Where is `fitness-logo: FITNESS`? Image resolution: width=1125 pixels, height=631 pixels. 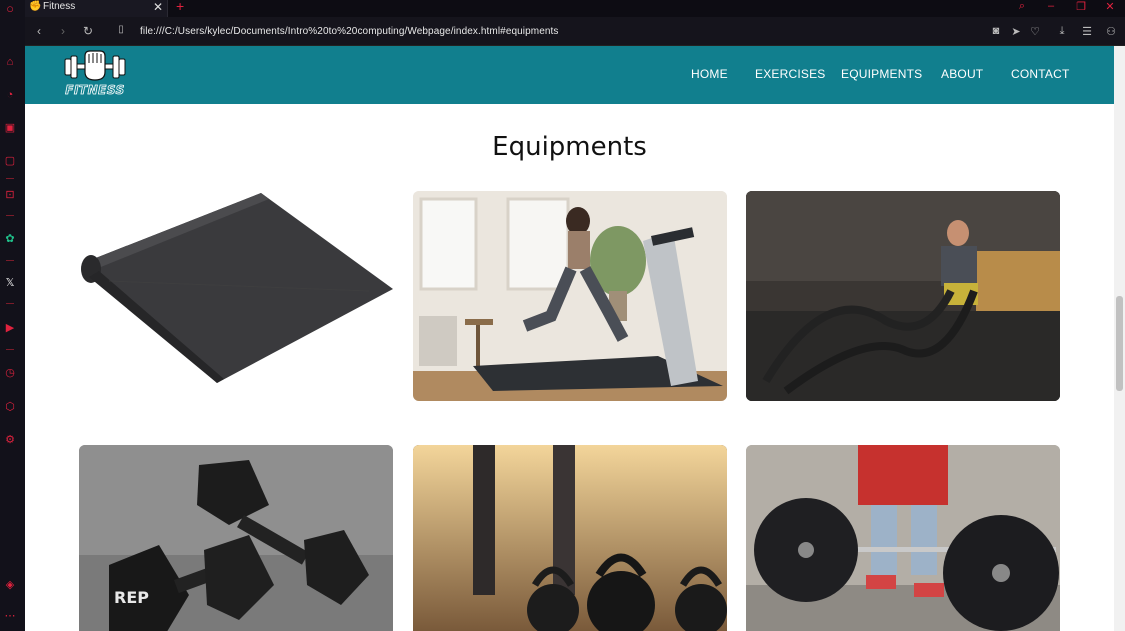
fitness-logo: FITNESS is located at coordinates (95, 75).